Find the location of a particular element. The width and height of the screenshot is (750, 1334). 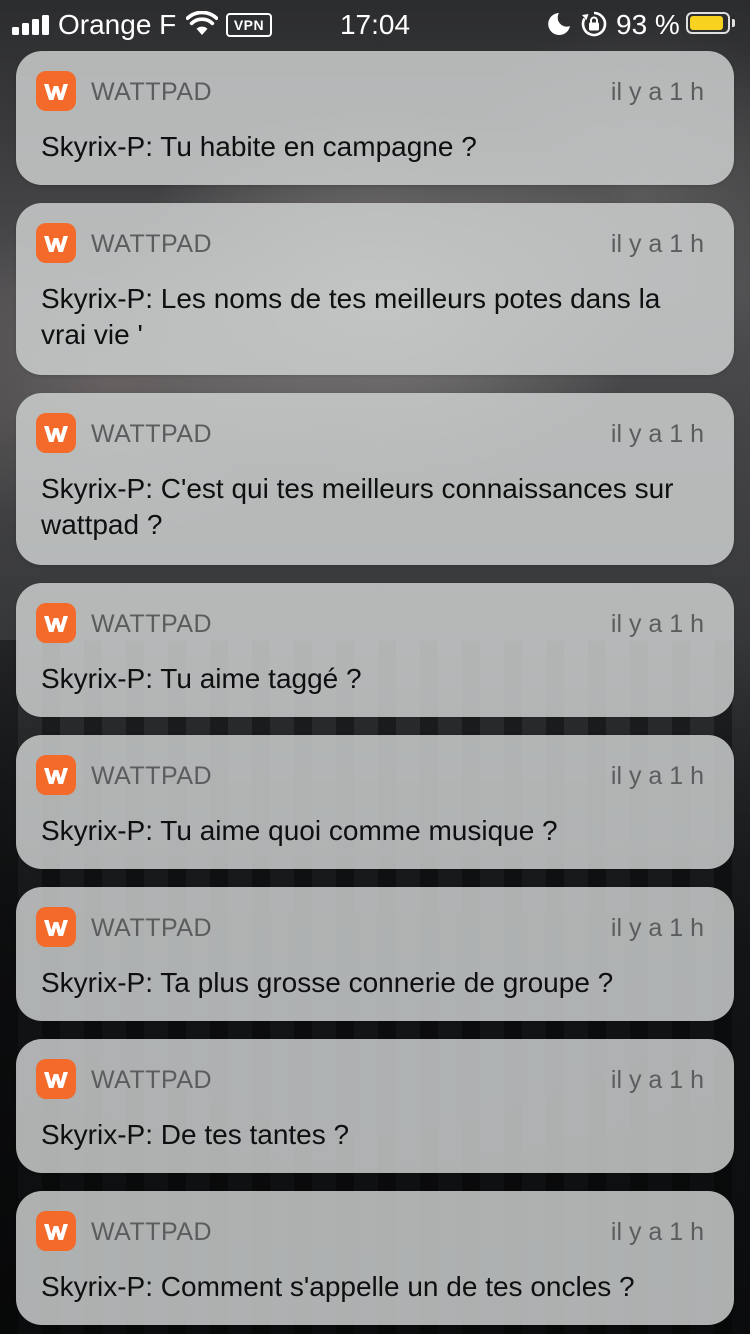

notification-message: Skyrix-P: Tu aime taggé ? is located at coordinates (201, 678).